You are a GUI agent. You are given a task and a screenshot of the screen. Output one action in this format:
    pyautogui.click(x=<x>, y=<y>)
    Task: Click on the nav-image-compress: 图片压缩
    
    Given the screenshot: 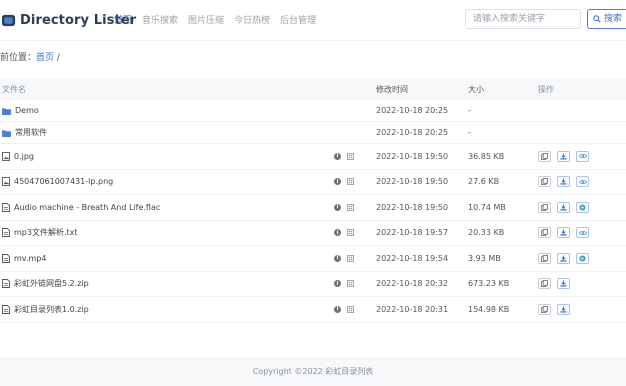 What is the action you would take?
    pyautogui.click(x=206, y=19)
    